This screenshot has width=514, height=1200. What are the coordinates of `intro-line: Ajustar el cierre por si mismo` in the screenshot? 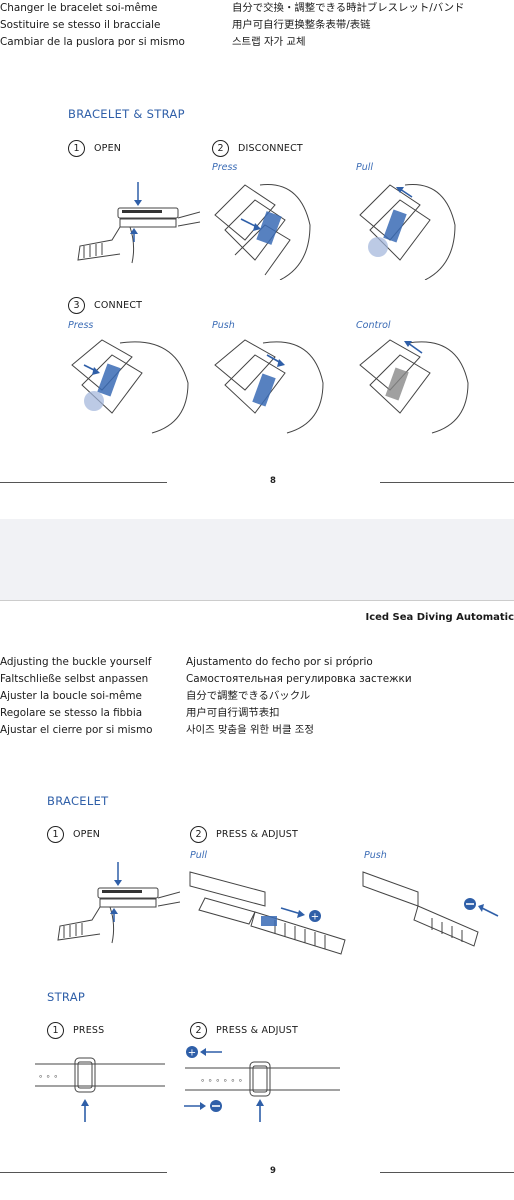 It's located at (76, 730).